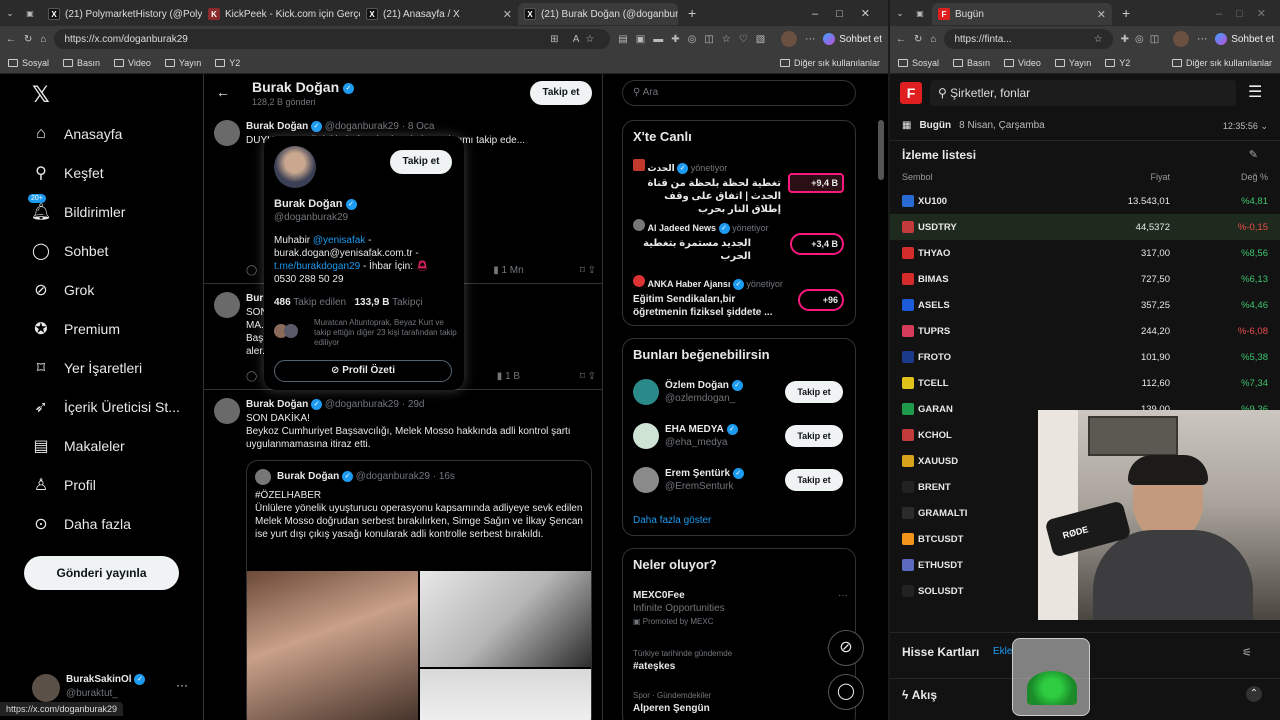 The width and height of the screenshot is (1280, 720). I want to click on more-icon: ···, so click(843, 595).